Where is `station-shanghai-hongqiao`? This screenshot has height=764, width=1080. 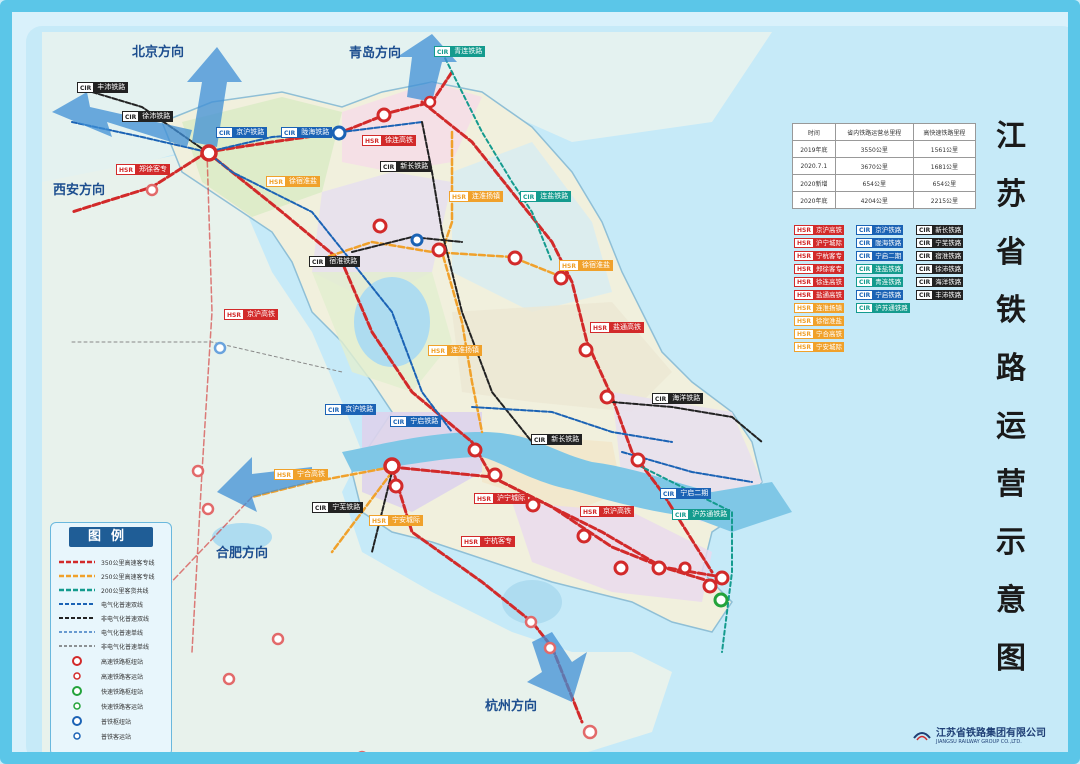 station-shanghai-hongqiao is located at coordinates (710, 586).